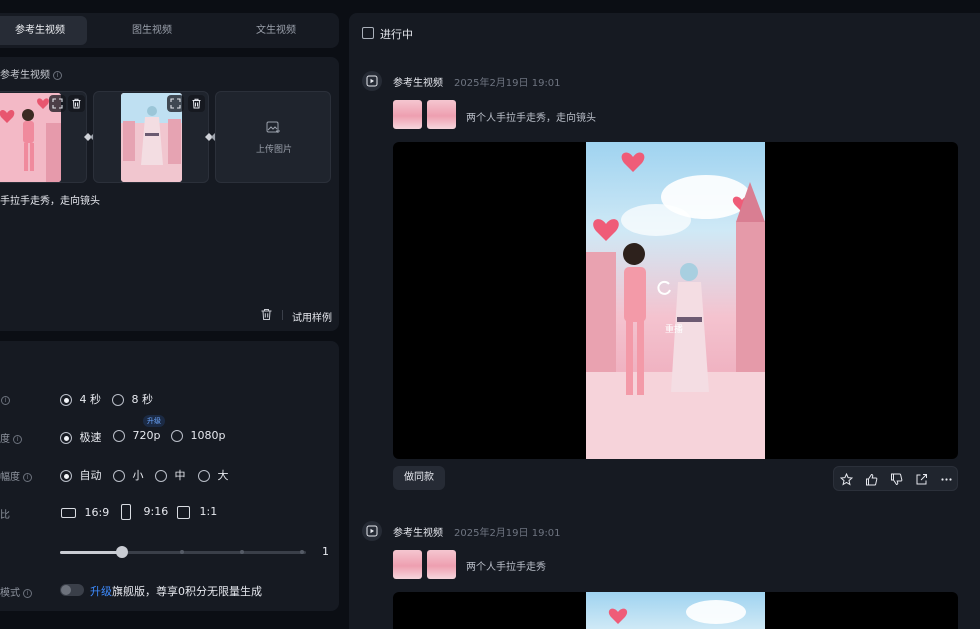 Image resolution: width=980 pixels, height=629 pixels. What do you see at coordinates (282, 315) in the screenshot?
I see `divider` at bounding box center [282, 315].